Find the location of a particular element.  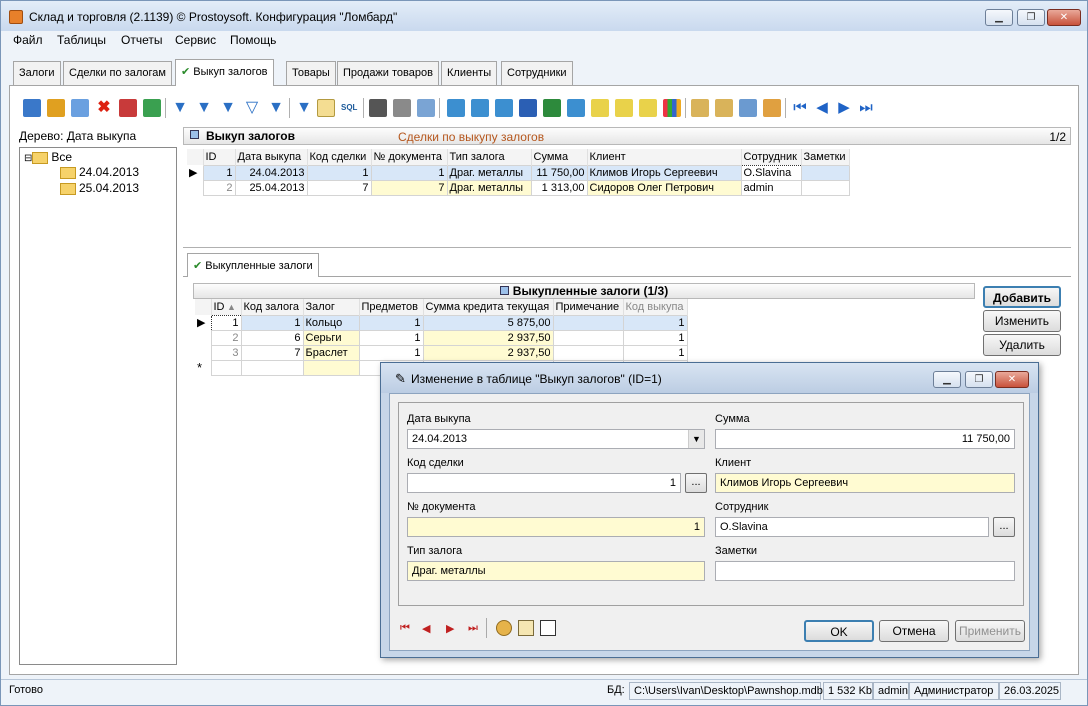

filter-icon: ▼ is located at coordinates (180, 108).